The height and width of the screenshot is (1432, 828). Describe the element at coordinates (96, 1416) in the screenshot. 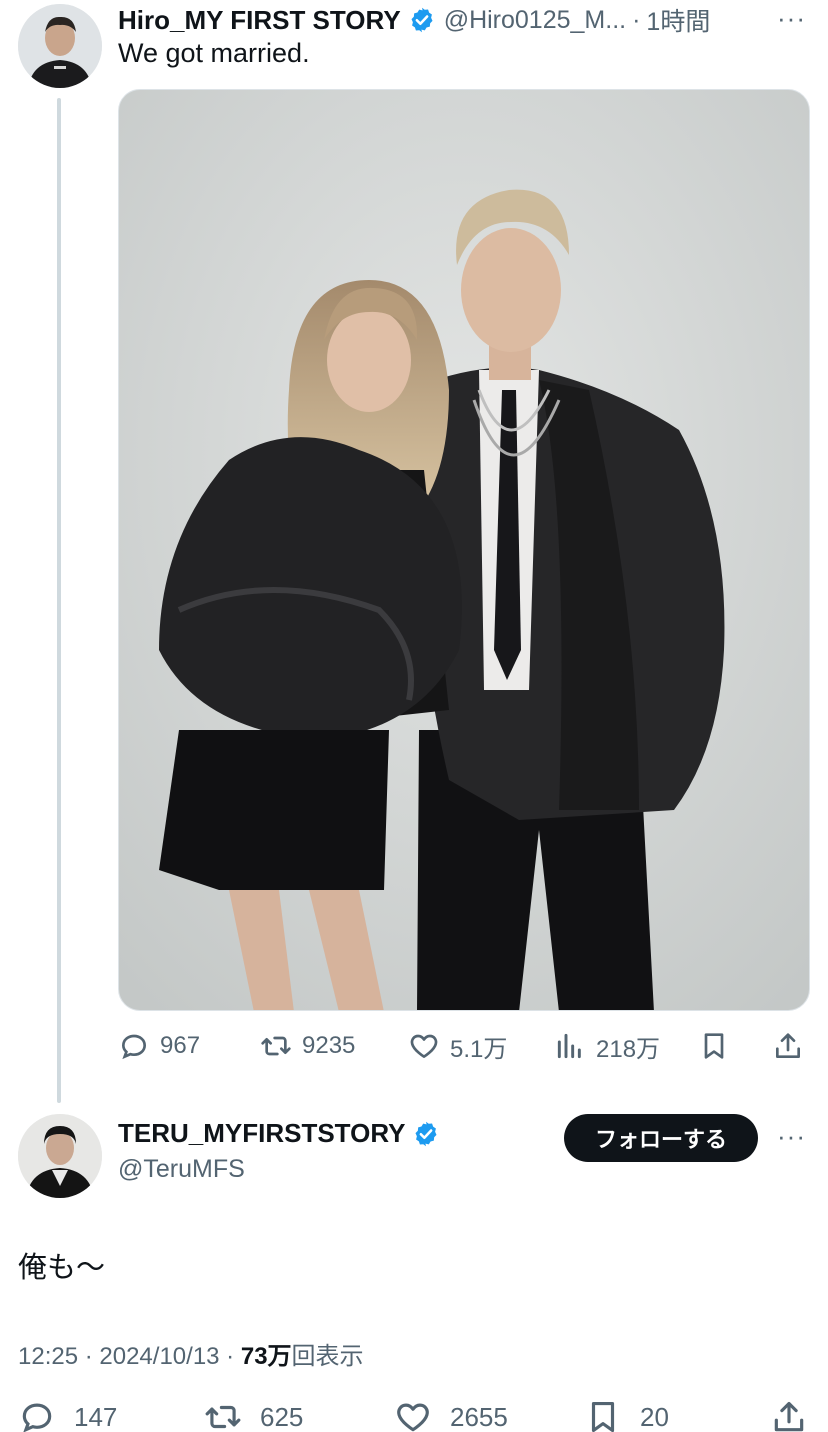

I see `reply-count: 147` at that location.